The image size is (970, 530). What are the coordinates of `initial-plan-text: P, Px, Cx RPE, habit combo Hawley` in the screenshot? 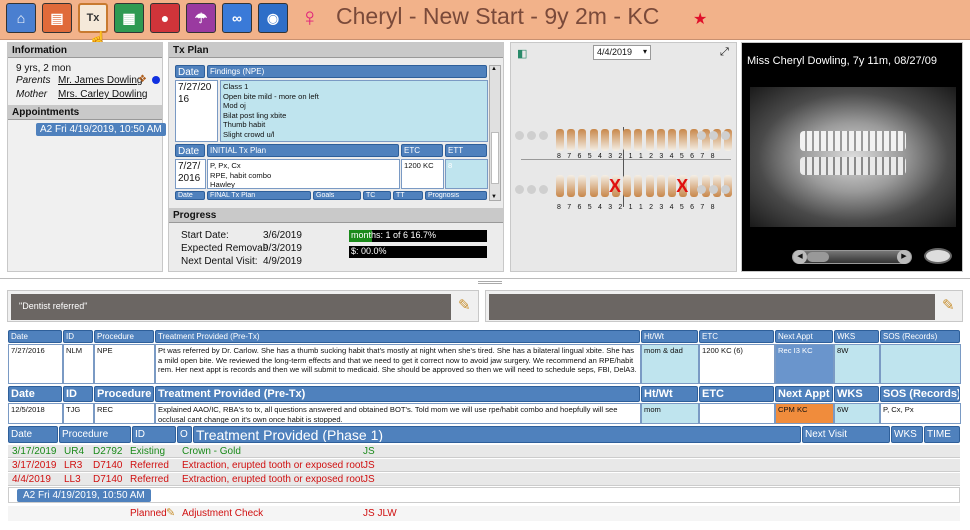 It's located at (303, 174).